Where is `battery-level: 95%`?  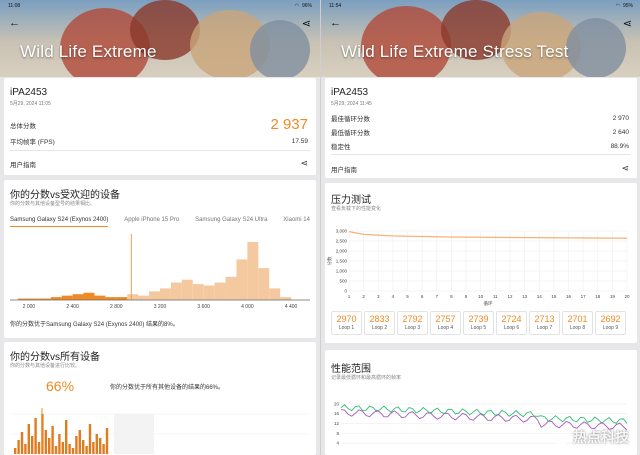
battery-level: 95% is located at coordinates (627, 6).